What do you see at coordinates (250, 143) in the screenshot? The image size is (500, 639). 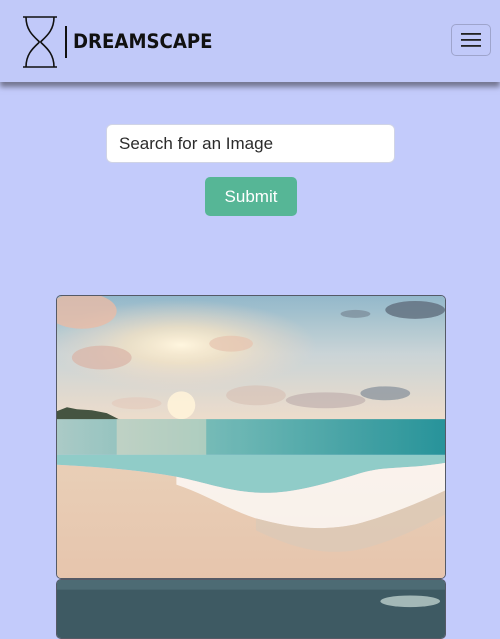 I see `search-input` at bounding box center [250, 143].